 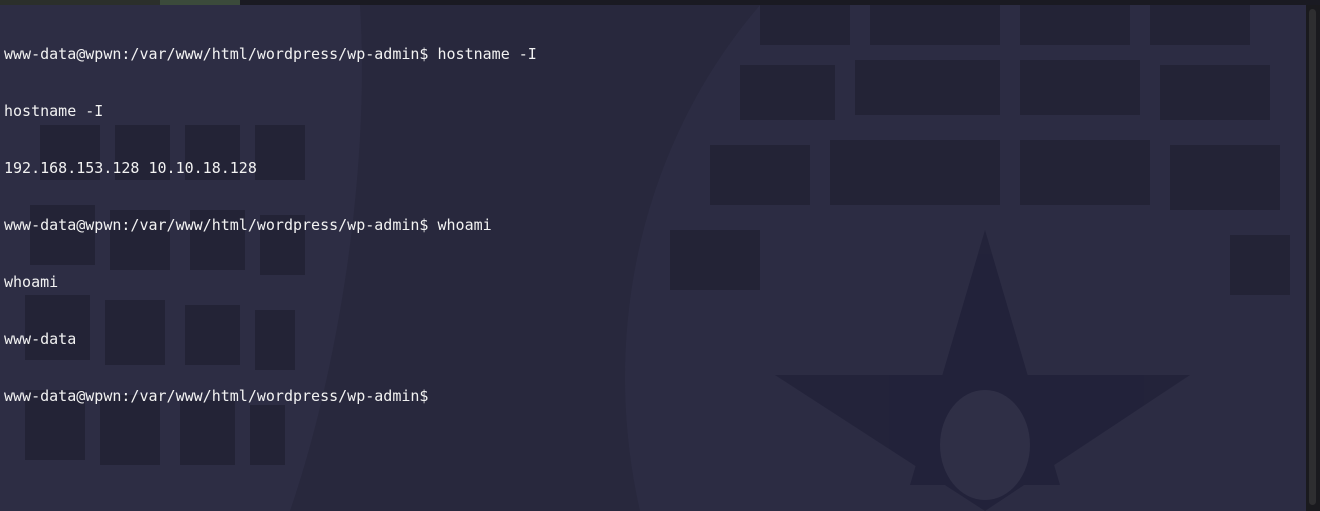 I want to click on terminal-line: hostname -I, so click(x=54, y=111).